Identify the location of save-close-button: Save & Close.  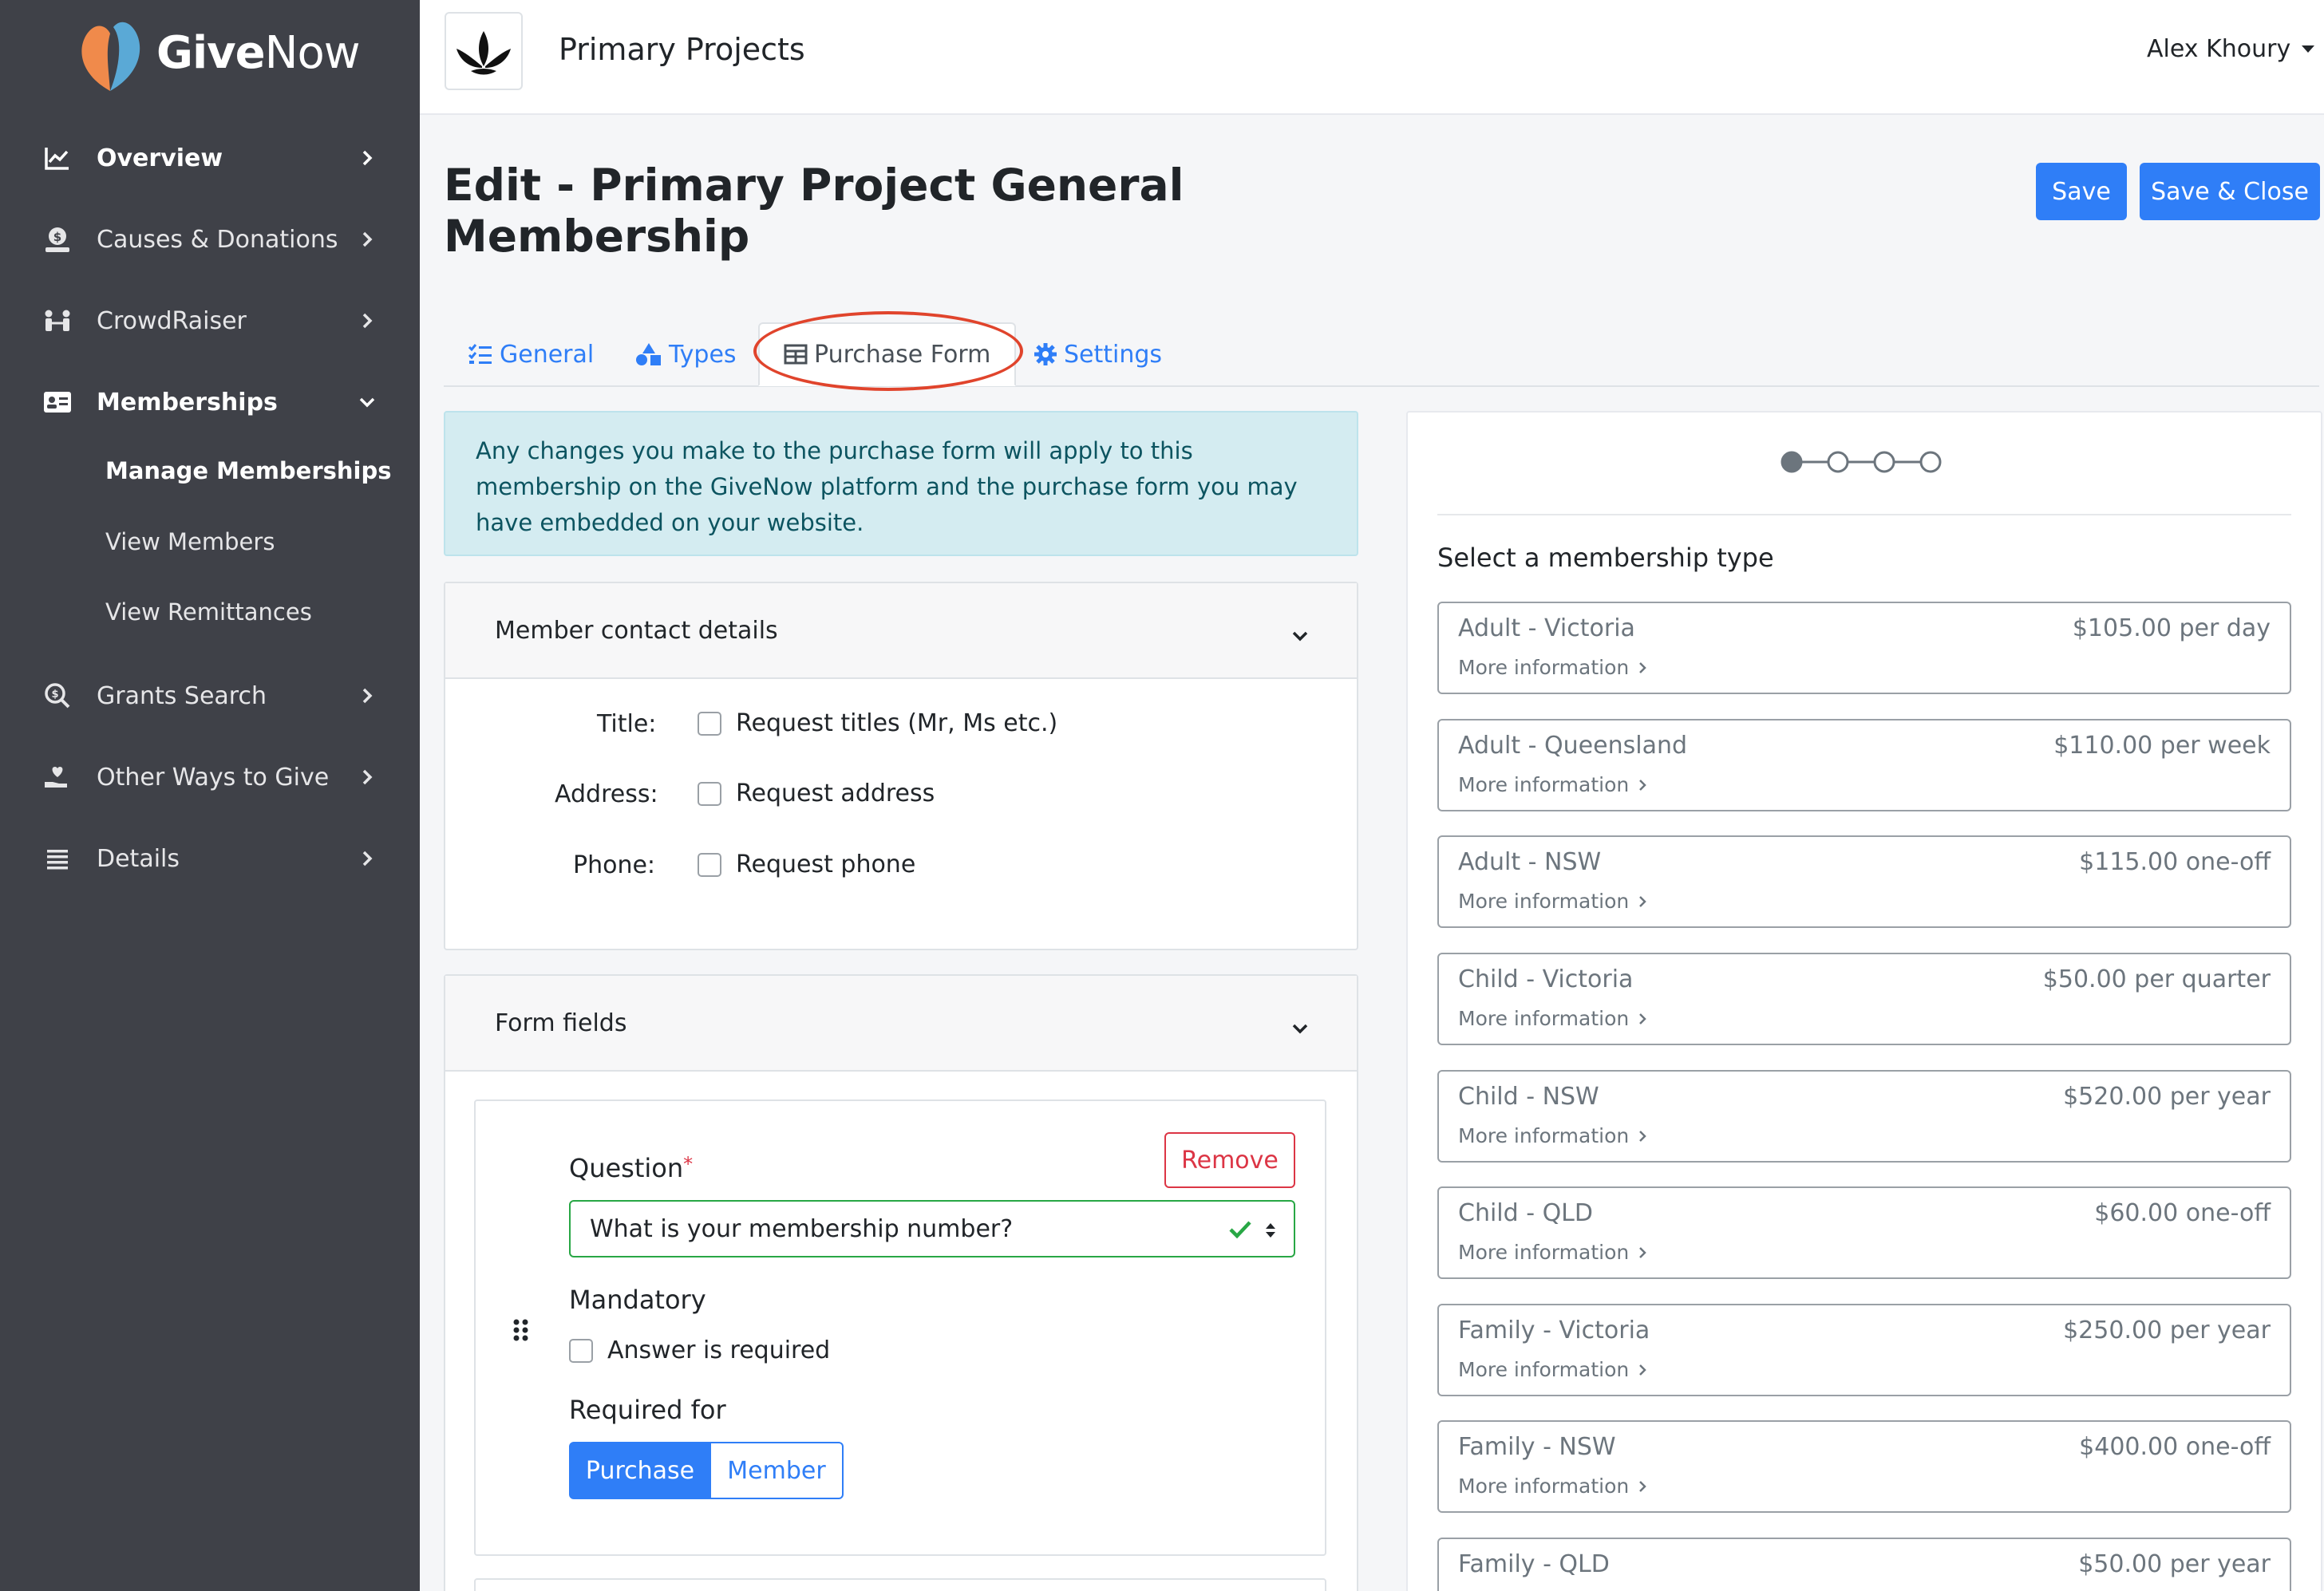
(2230, 191).